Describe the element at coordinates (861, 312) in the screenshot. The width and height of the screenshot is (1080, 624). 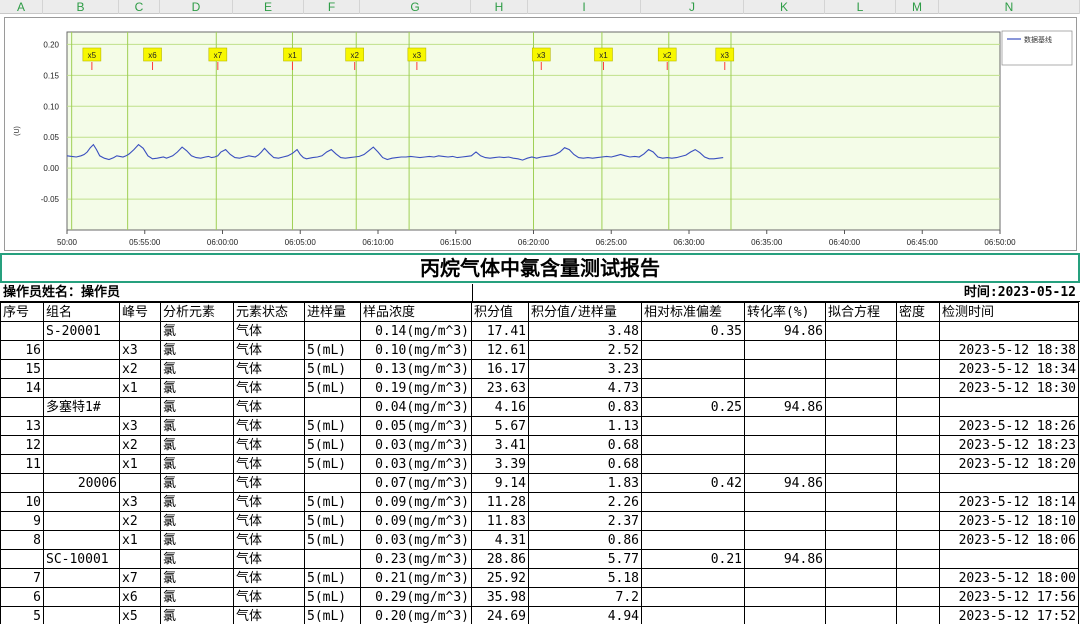
I see `header-fit-equation: 拟合方程` at that location.